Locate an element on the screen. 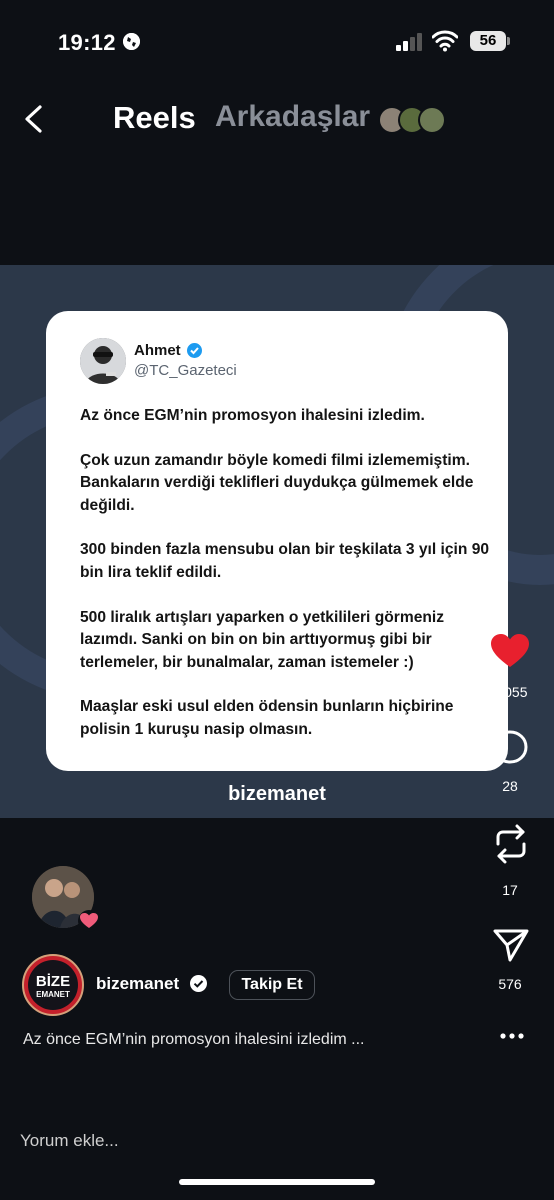  tweet-handle: @TC_Gazeteci is located at coordinates (185, 370).